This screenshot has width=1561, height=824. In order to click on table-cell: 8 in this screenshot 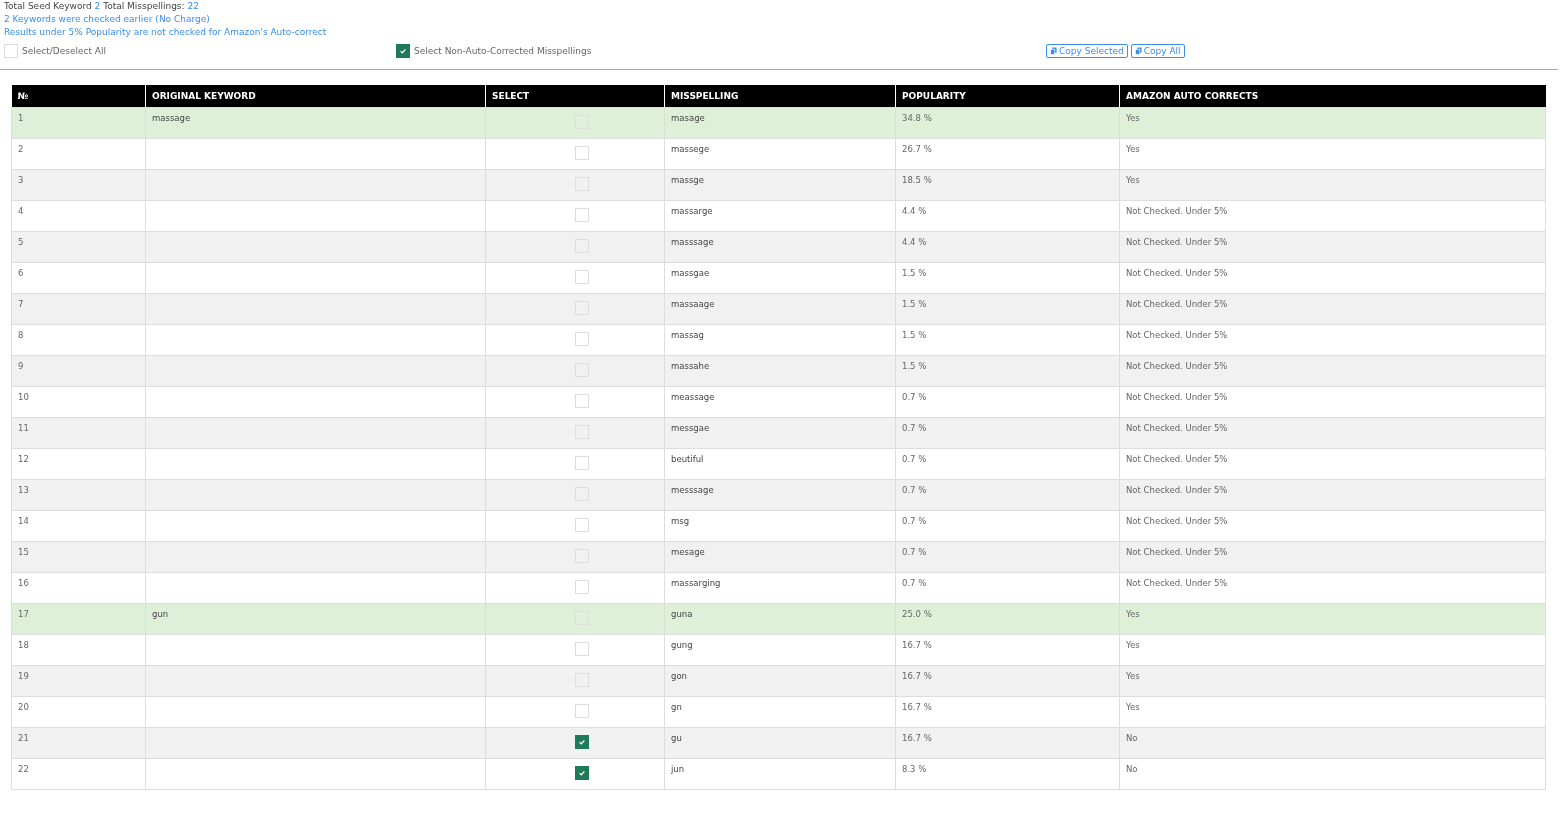, I will do `click(78, 340)`.